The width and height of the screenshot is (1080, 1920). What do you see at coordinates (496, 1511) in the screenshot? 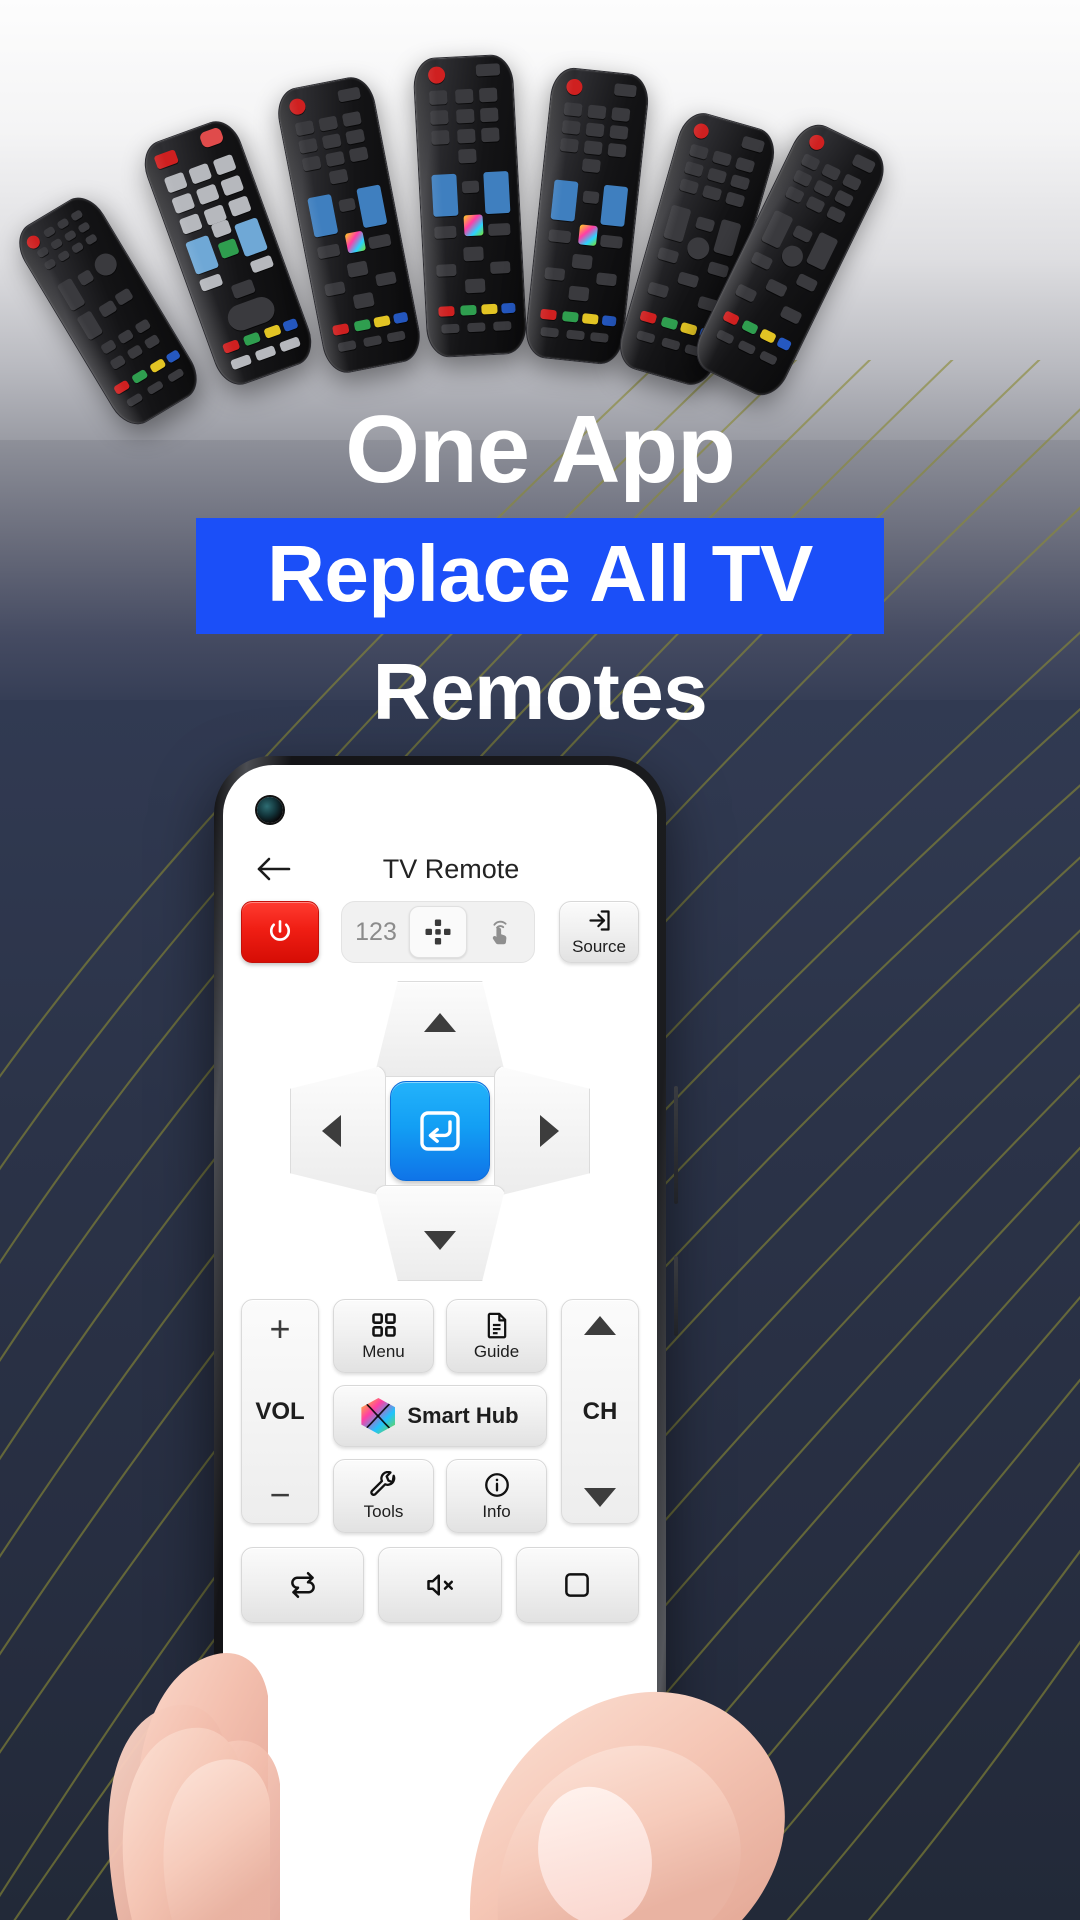
I see `info-button-label: Info` at bounding box center [496, 1511].